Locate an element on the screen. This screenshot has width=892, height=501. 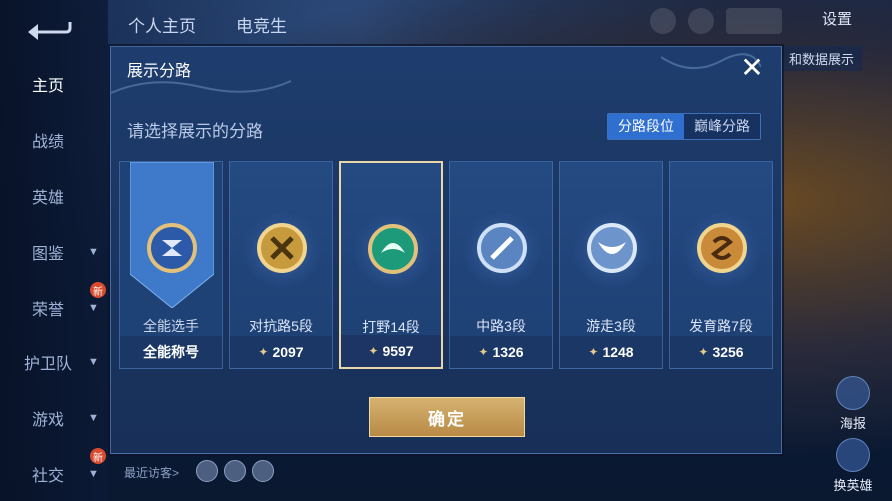
lane-value: ✦ 2097 is located at coordinates (281, 352).